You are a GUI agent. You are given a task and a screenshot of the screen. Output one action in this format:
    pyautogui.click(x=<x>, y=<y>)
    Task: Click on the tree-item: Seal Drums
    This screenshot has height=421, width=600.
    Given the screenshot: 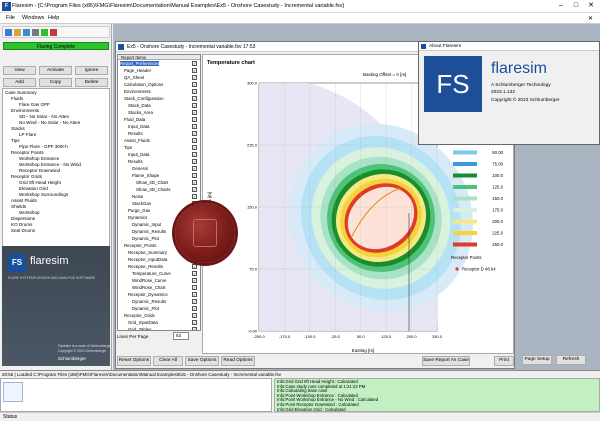 What is the action you would take?
    pyautogui.click(x=23, y=230)
    